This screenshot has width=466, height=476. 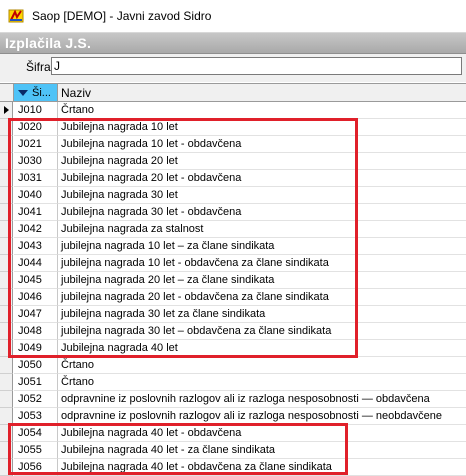 What do you see at coordinates (233, 93) in the screenshot?
I see `grid-header: Ši... Naziv` at bounding box center [233, 93].